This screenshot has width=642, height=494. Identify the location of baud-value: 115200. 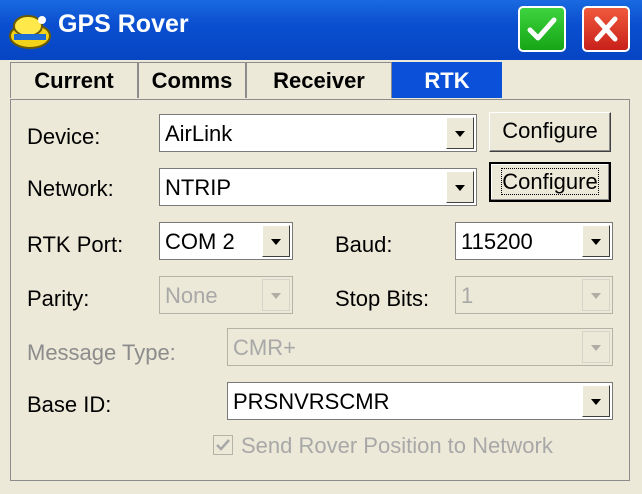
(497, 241).